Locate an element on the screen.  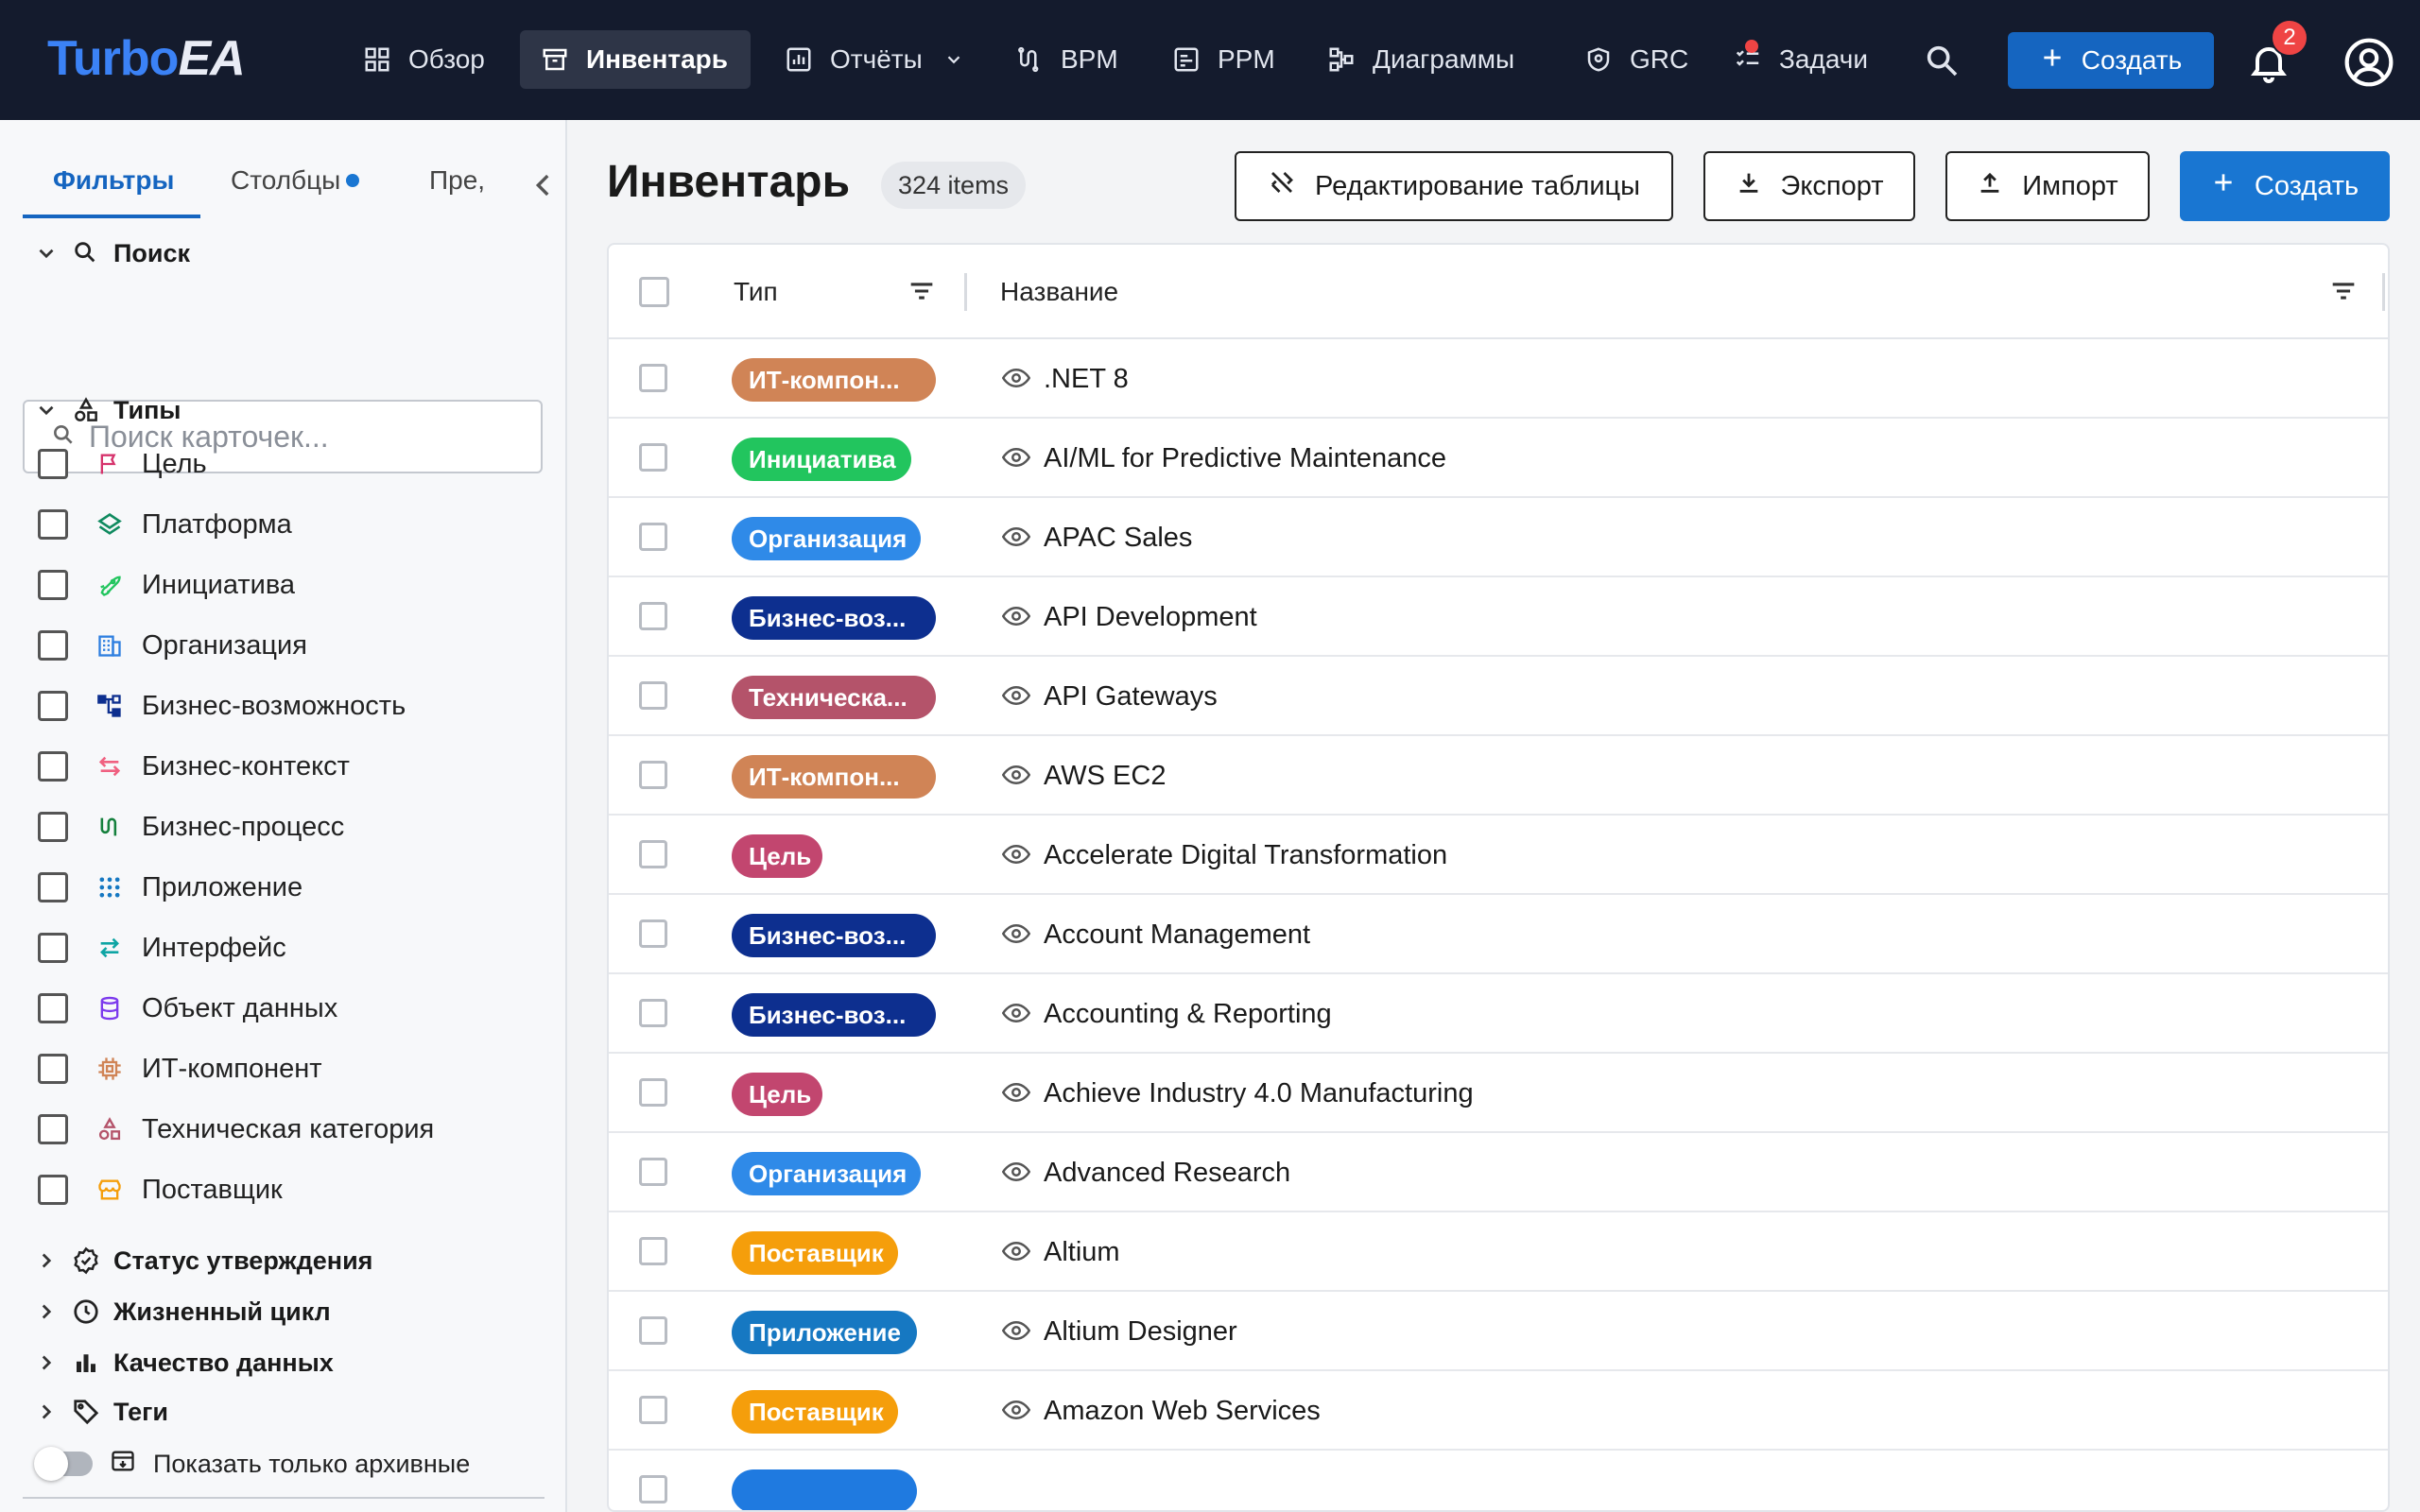
type-filter-it-component: ИТ-компонент is located at coordinates (180, 1068).